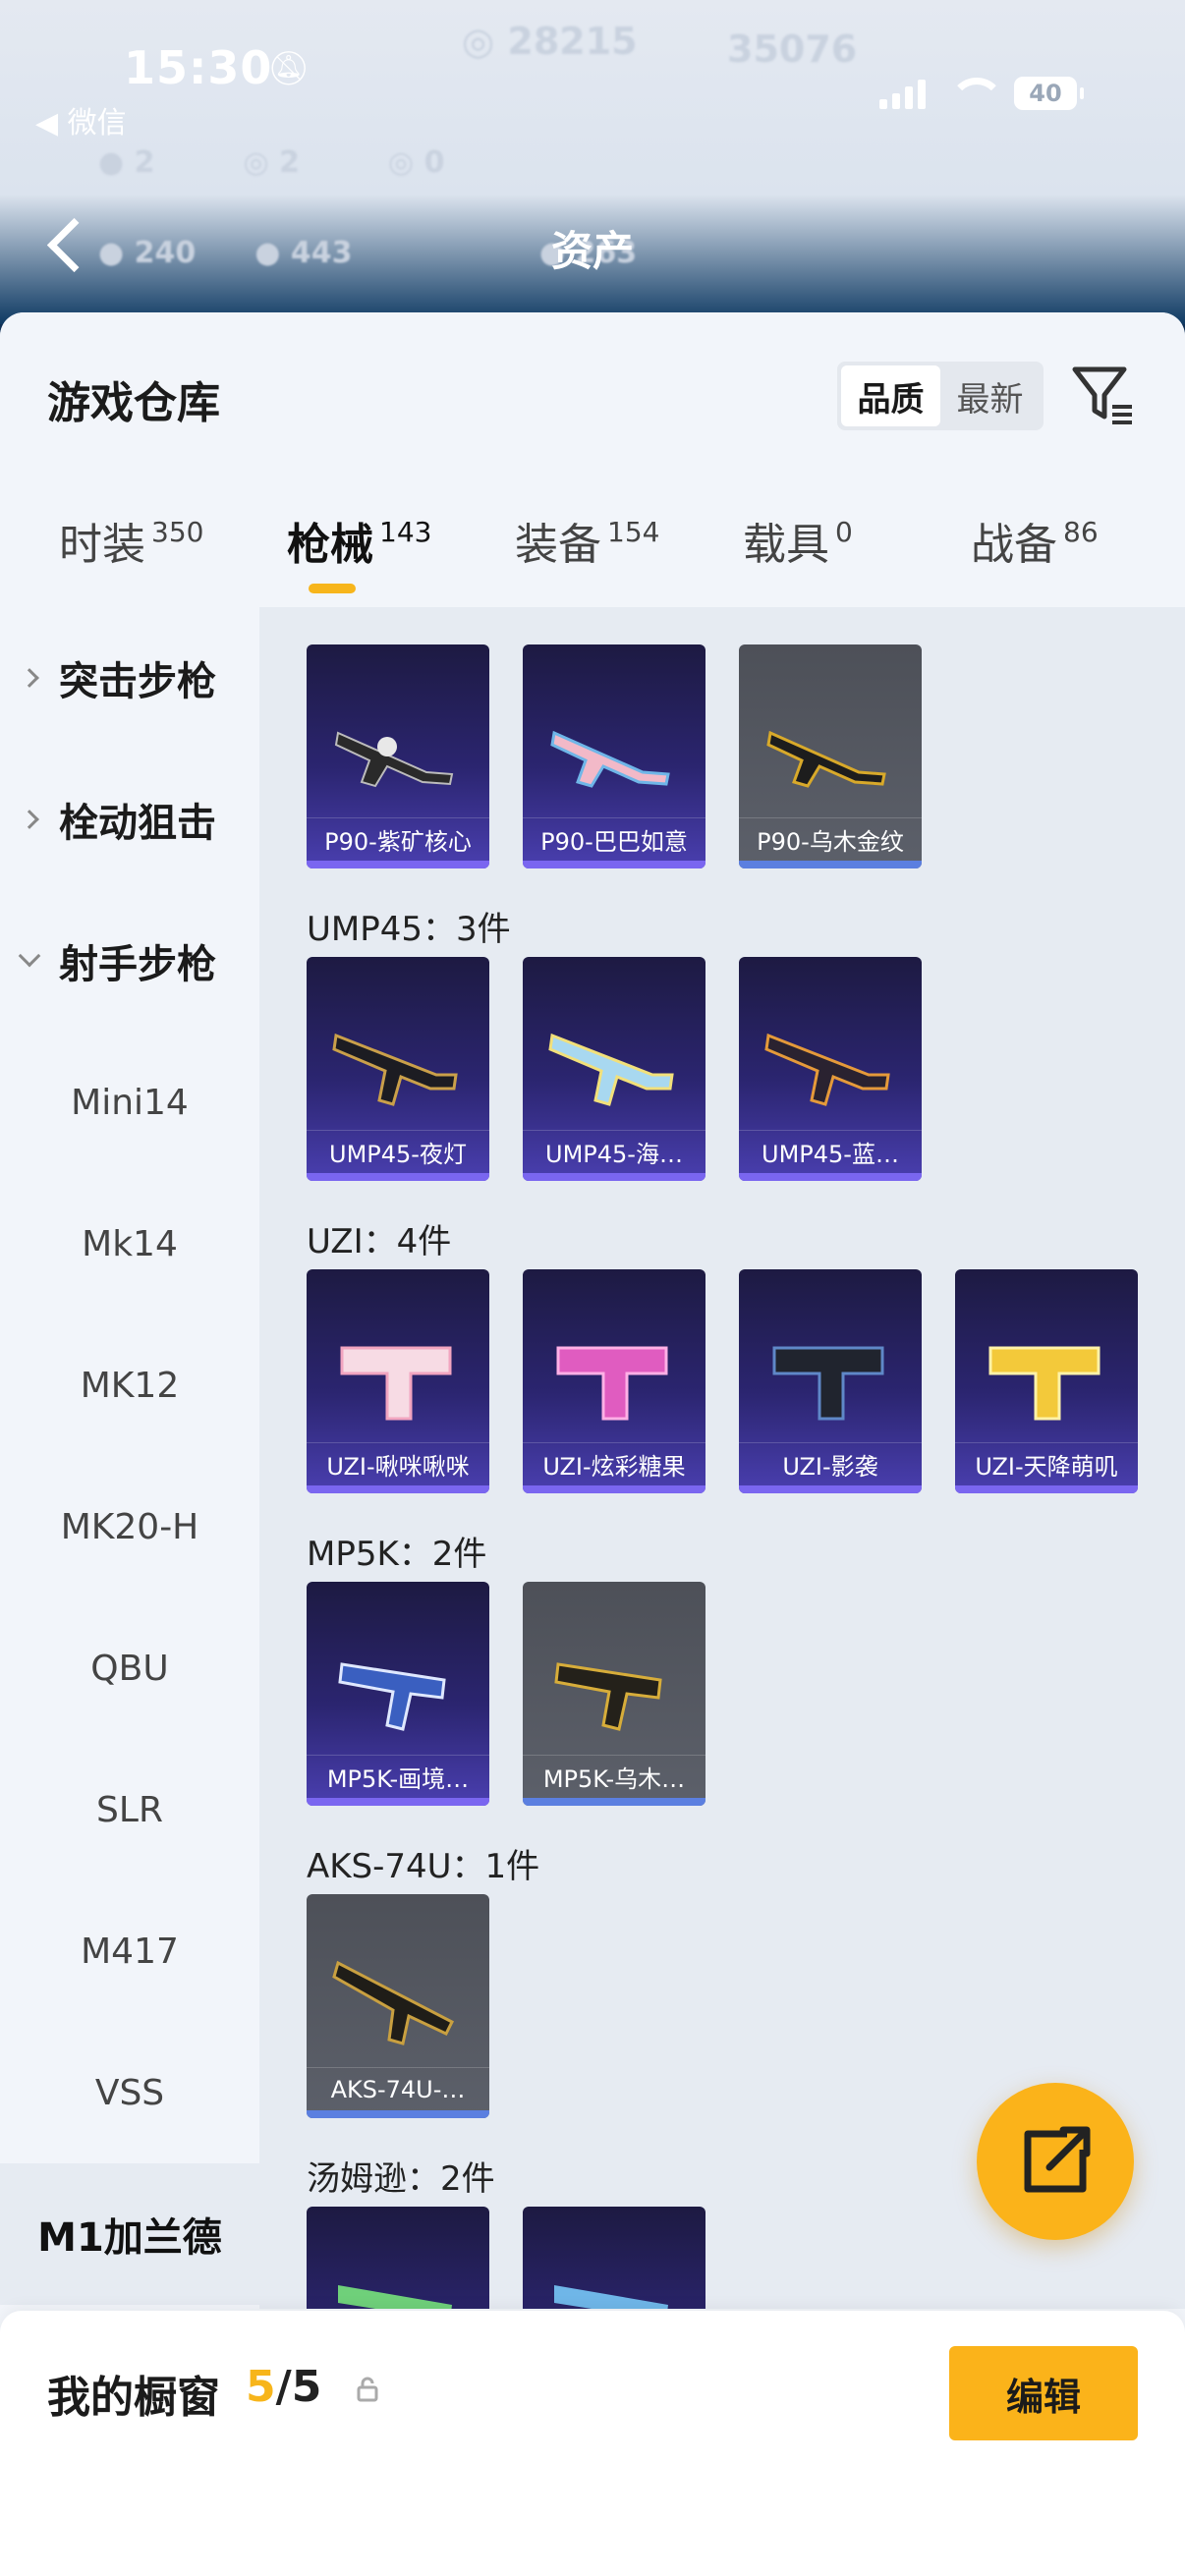 This screenshot has height=2576, width=1185. Describe the element at coordinates (380, 1241) in the screenshot. I see `group-heading: UZI：4件` at that location.